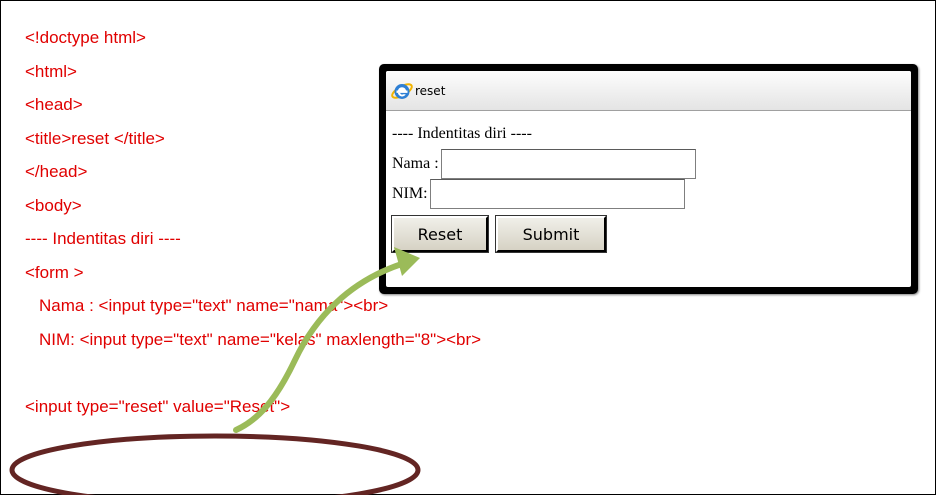 This screenshot has height=495, width=936. What do you see at coordinates (402, 91) in the screenshot?
I see `ie-logo-icon` at bounding box center [402, 91].